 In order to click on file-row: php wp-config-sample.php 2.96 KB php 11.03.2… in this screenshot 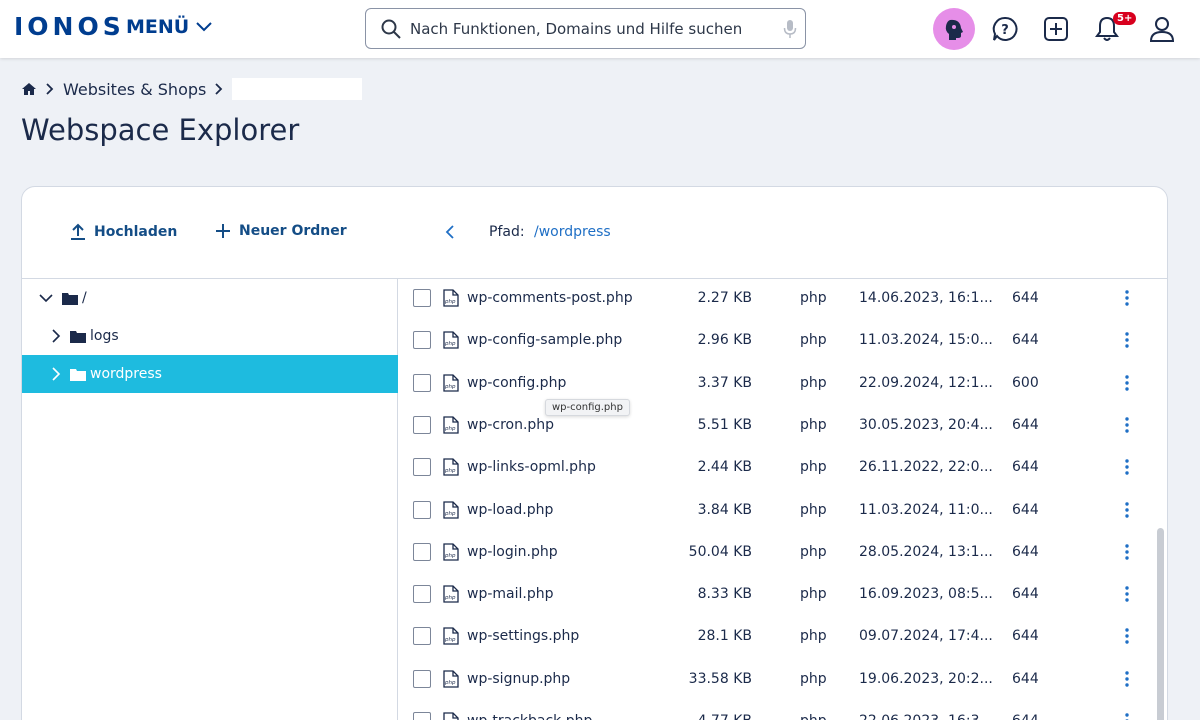, I will do `click(774, 340)`.